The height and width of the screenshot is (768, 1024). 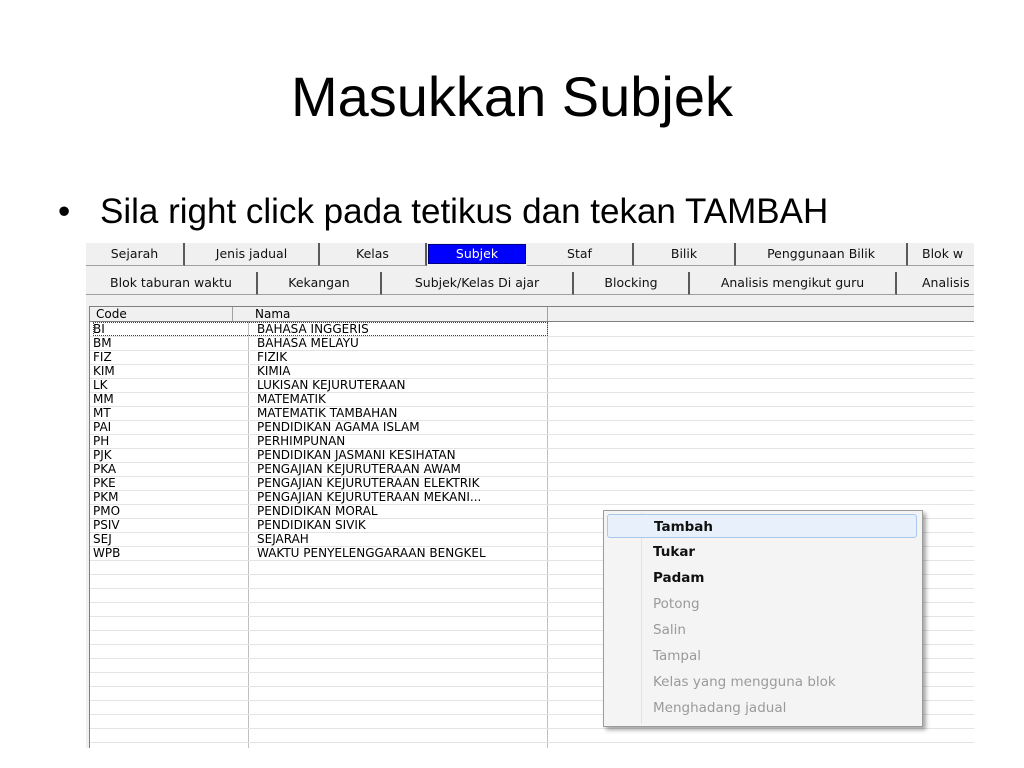 What do you see at coordinates (762, 526) in the screenshot?
I see `menu-item-tambah: Tambah` at bounding box center [762, 526].